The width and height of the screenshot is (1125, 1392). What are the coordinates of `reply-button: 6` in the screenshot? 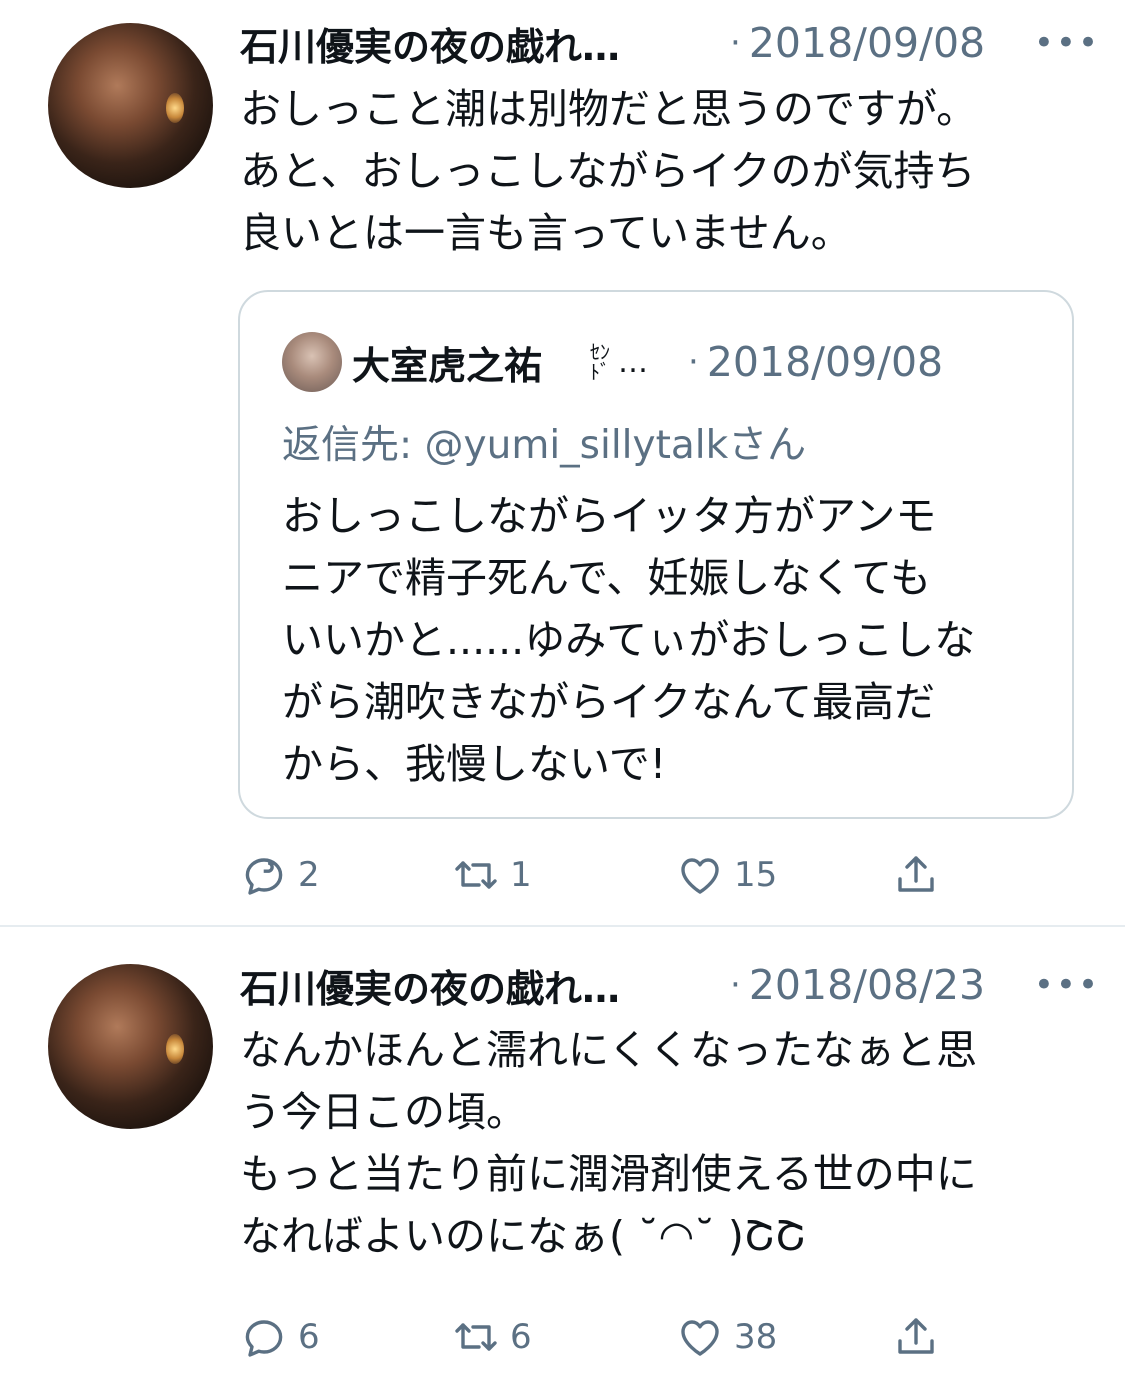 It's located at (280, 1337).